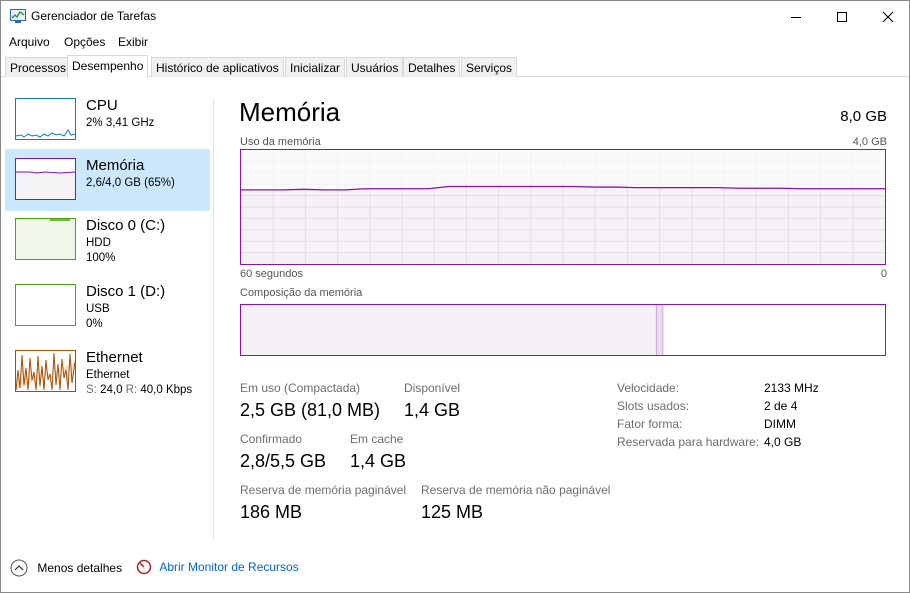 The height and width of the screenshot is (593, 910). Describe the element at coordinates (101, 258) in the screenshot. I see `sidebar-disk0-usage: 100%` at that location.